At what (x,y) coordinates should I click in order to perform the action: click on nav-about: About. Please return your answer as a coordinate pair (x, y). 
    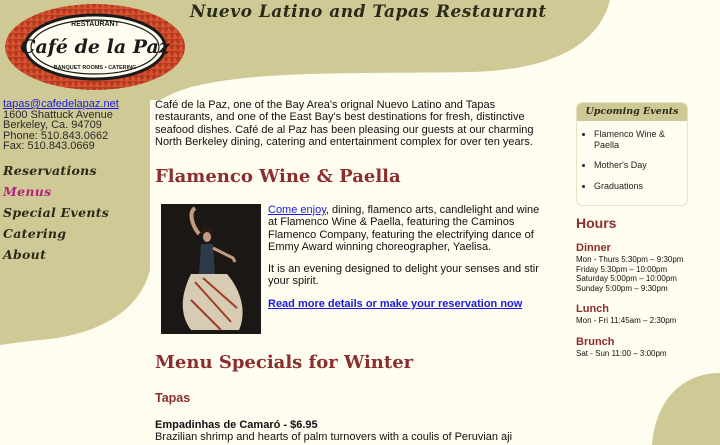
    Looking at the image, I should click on (73, 254).